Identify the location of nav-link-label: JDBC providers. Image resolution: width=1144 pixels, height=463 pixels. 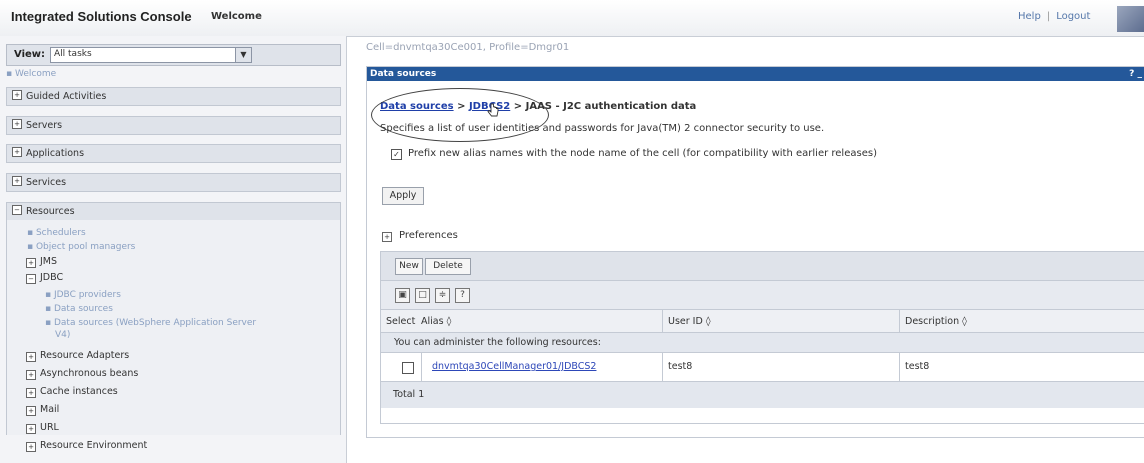
(87, 295).